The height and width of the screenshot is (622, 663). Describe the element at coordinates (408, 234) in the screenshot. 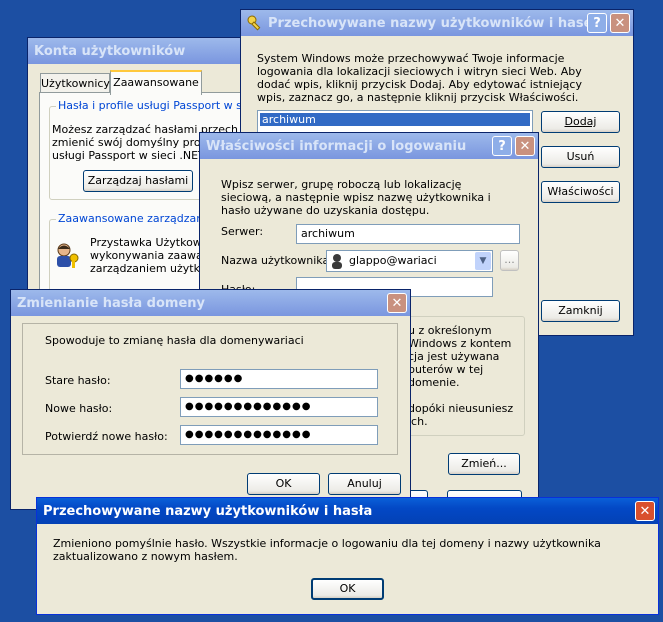

I see `server-field: archiwum` at that location.